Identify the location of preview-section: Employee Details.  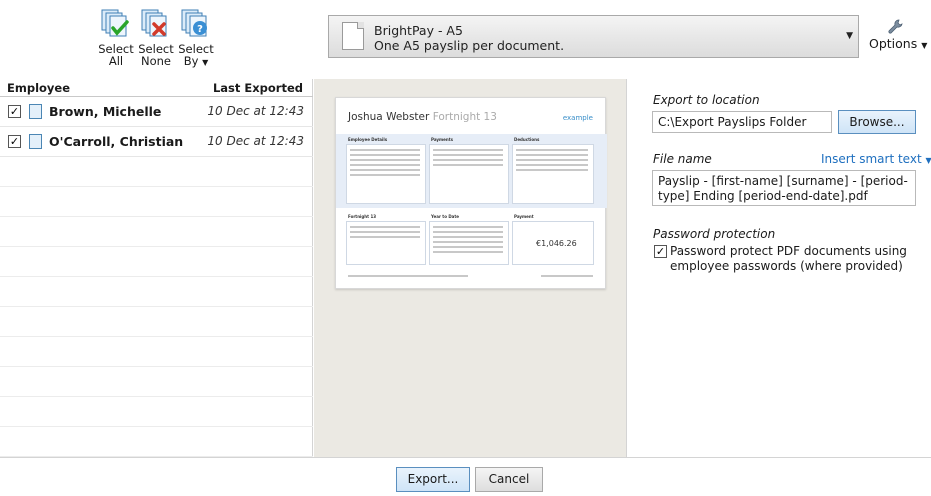
(368, 139).